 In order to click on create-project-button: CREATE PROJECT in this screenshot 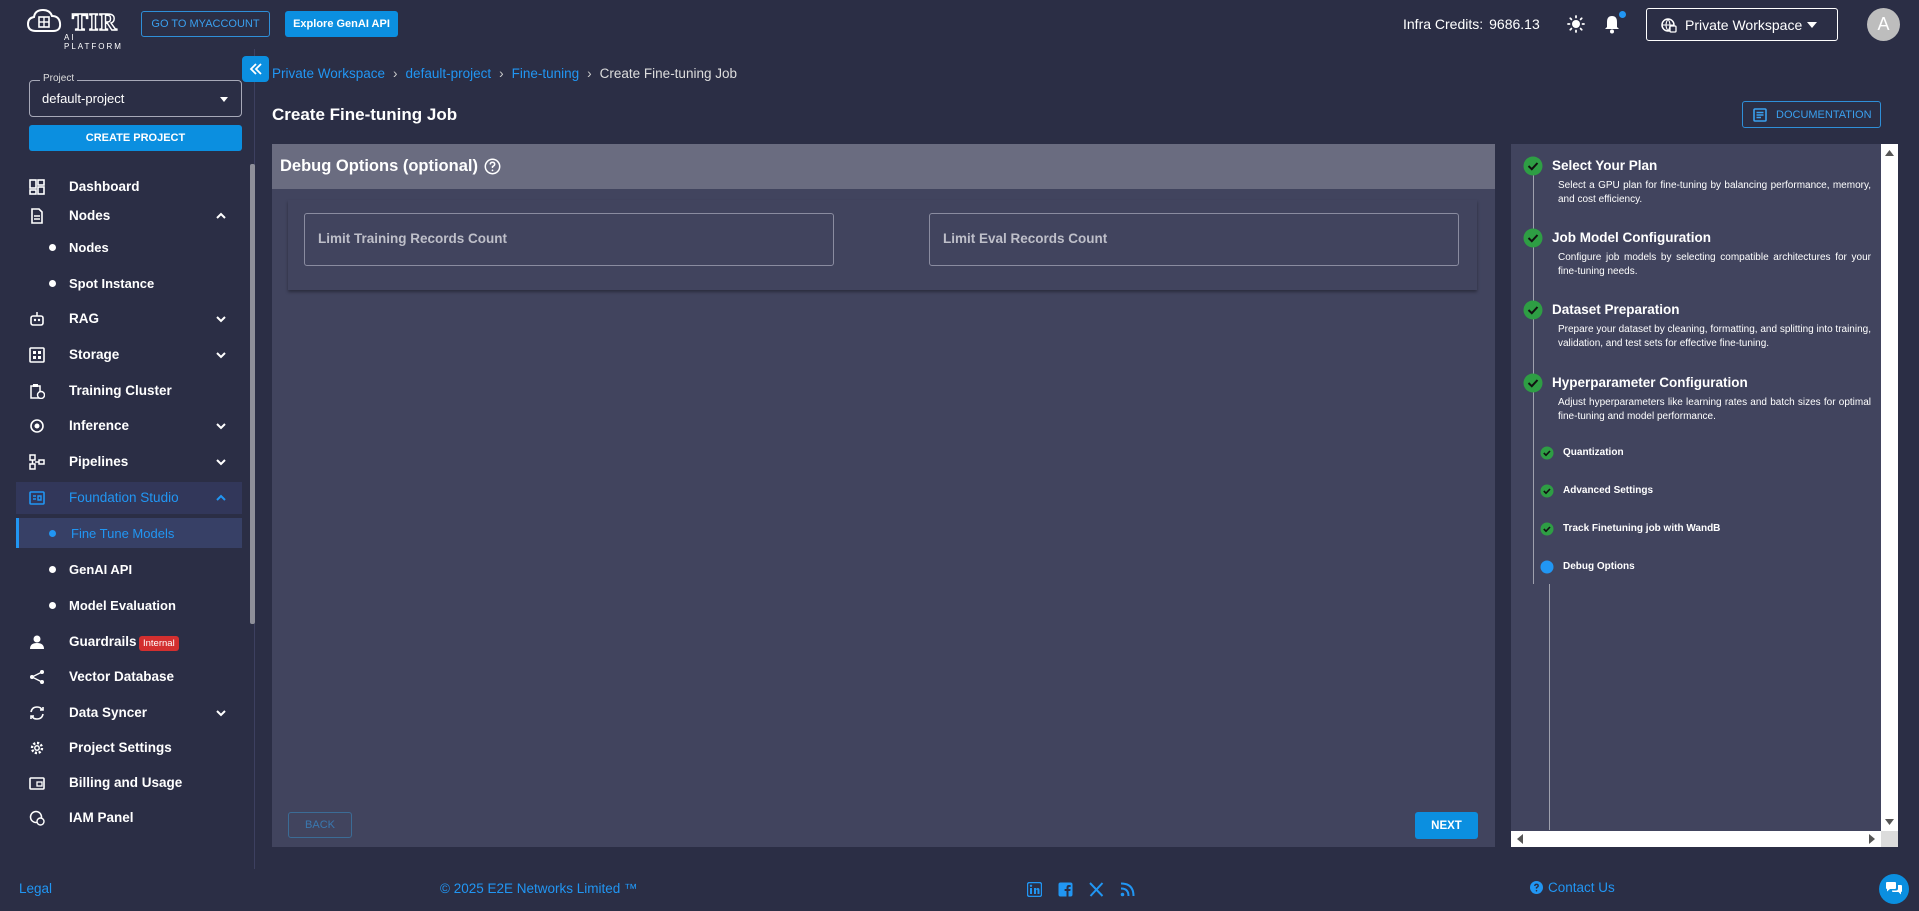, I will do `click(135, 138)`.